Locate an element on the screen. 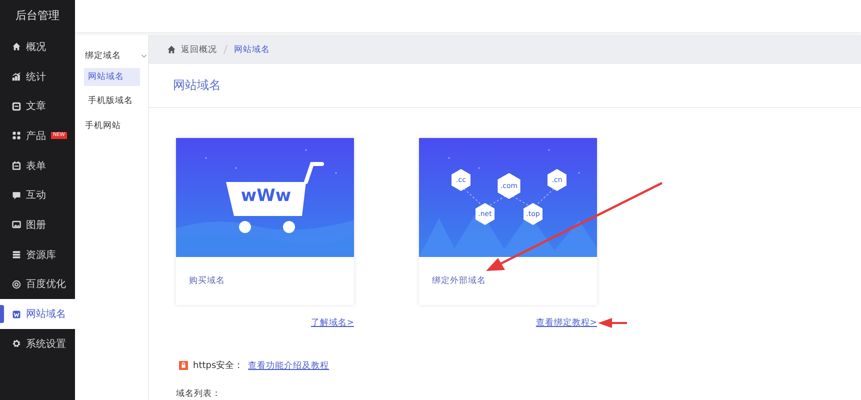  image-icon is located at coordinates (16, 225).